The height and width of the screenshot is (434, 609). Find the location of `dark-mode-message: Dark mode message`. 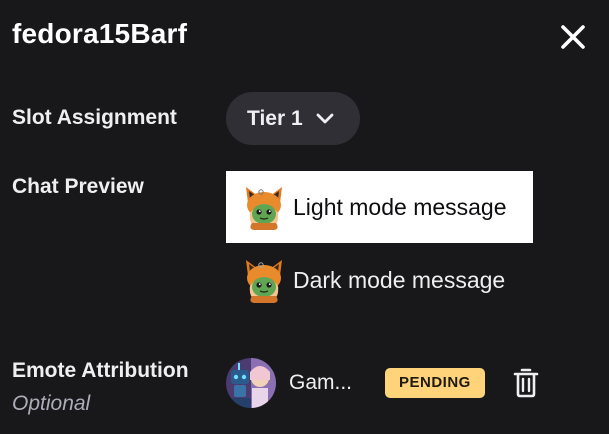

dark-mode-message: Dark mode message is located at coordinates (399, 279).